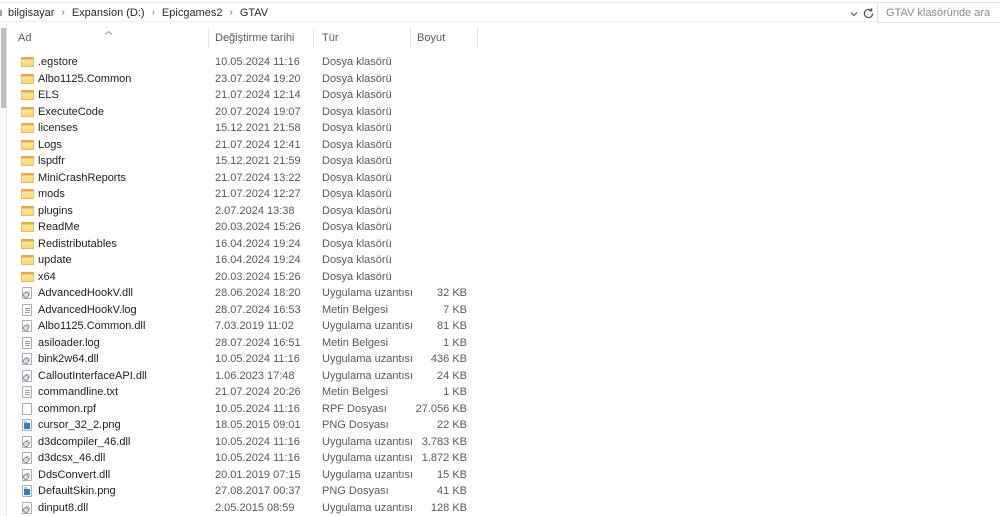 The width and height of the screenshot is (1000, 516). Describe the element at coordinates (452, 326) in the screenshot. I see `file-size: 81 KB` at that location.